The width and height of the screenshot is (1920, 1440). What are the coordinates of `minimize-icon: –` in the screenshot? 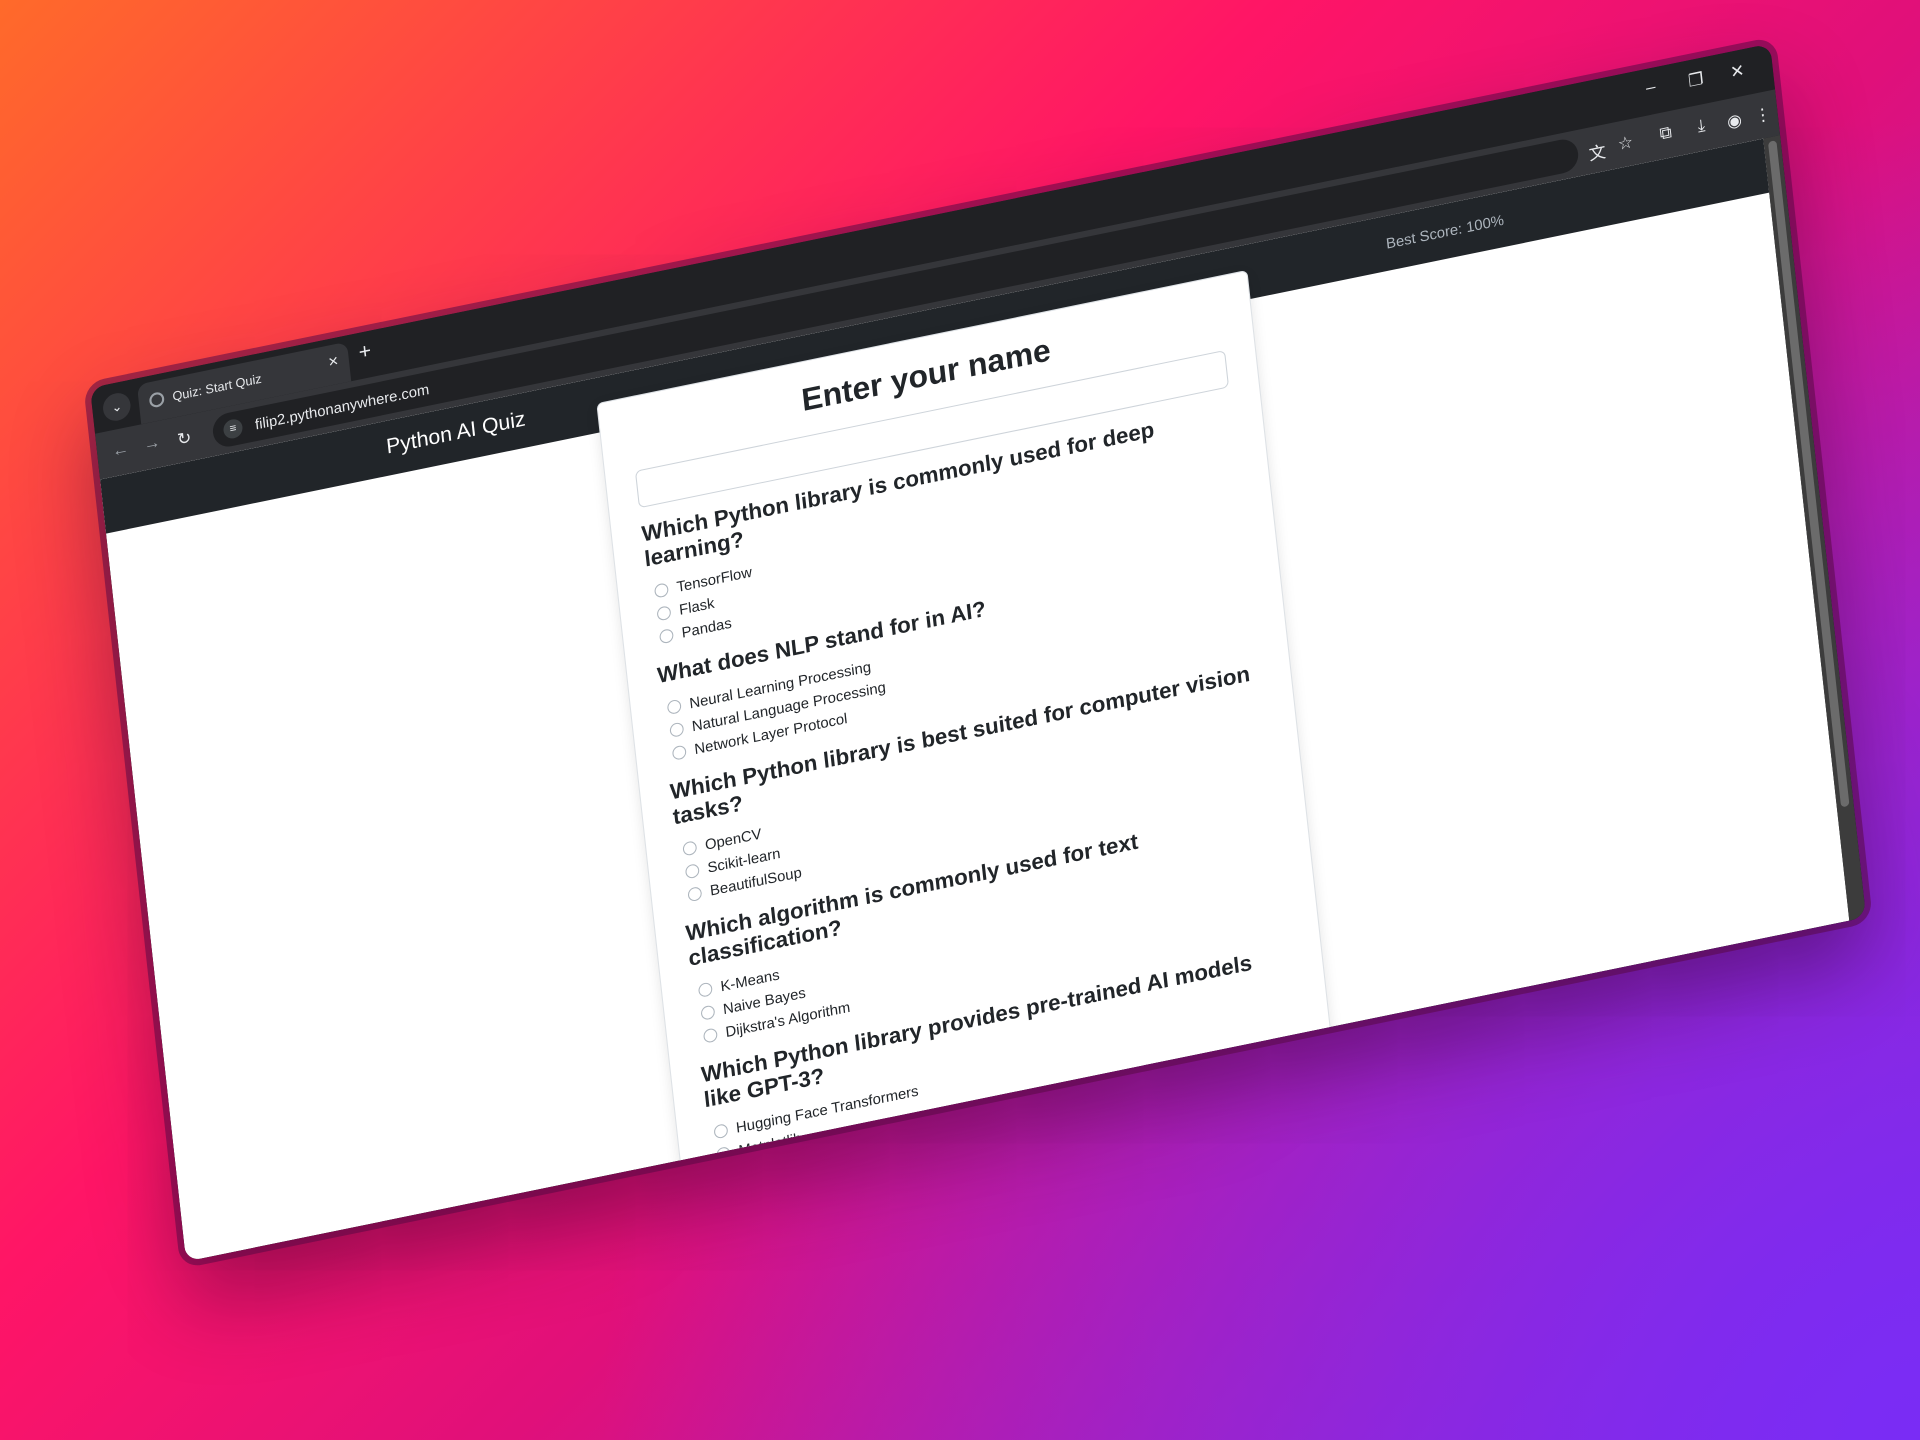 It's located at (1650, 88).